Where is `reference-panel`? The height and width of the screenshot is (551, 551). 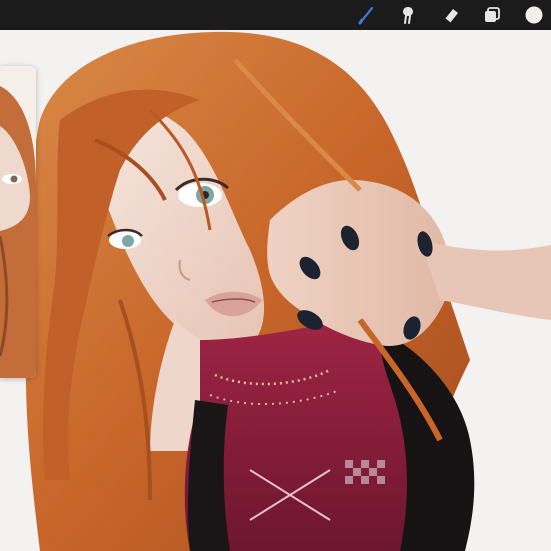 reference-panel is located at coordinates (18, 222).